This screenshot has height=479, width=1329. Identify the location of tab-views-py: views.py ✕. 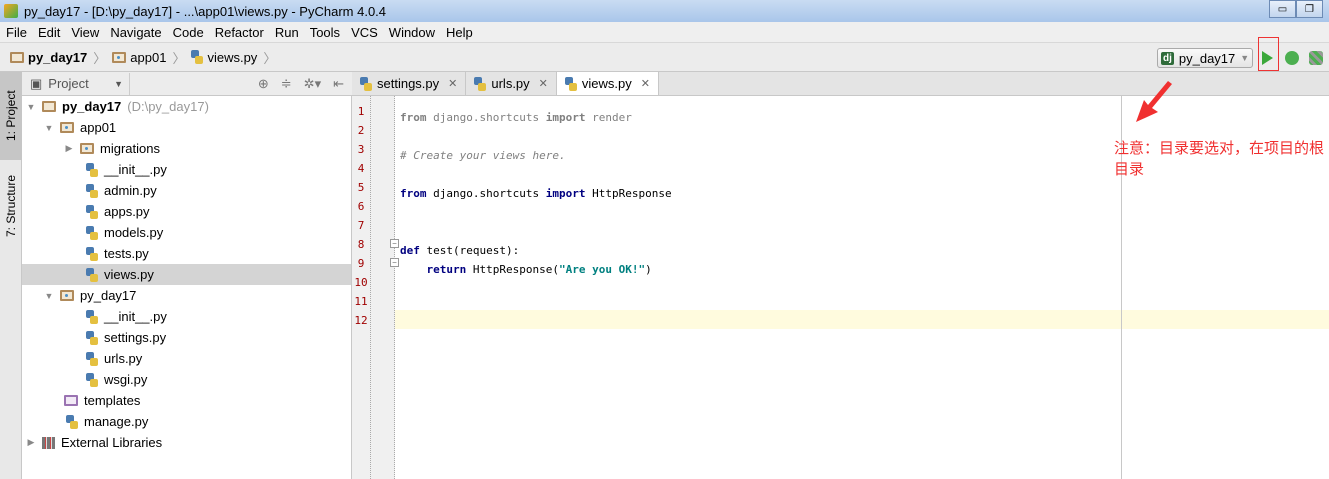
(607, 83).